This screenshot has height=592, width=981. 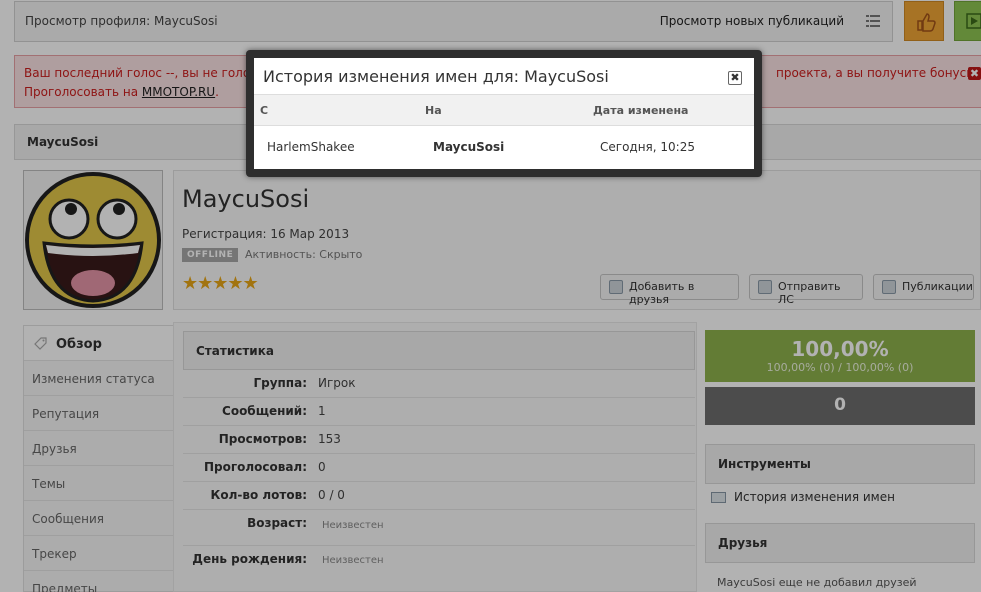 I want to click on history-date: Сегодня, 10:25, so click(x=647, y=147).